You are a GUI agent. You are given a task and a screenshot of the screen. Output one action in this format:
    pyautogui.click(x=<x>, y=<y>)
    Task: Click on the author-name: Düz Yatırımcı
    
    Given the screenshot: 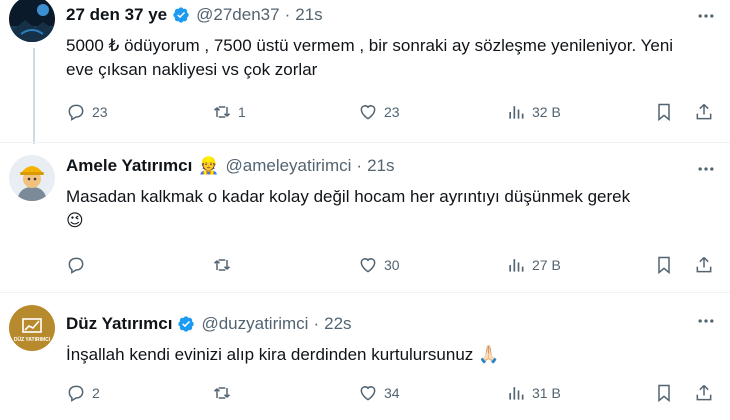 What is the action you would take?
    pyautogui.click(x=119, y=324)
    